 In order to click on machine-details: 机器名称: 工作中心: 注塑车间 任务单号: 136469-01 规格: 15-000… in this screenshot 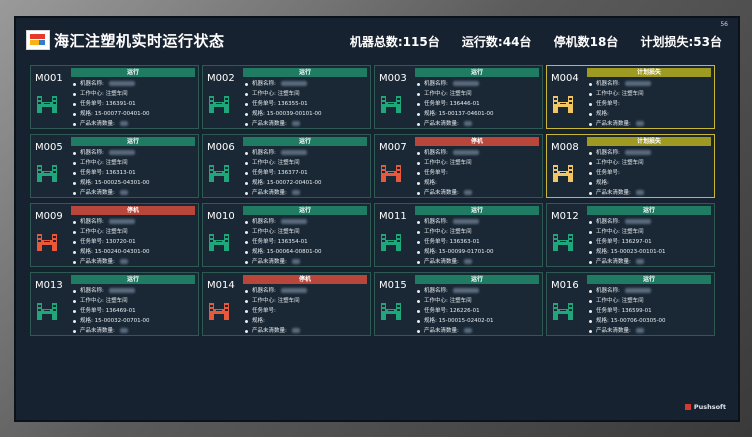, I will do `click(111, 311)`.